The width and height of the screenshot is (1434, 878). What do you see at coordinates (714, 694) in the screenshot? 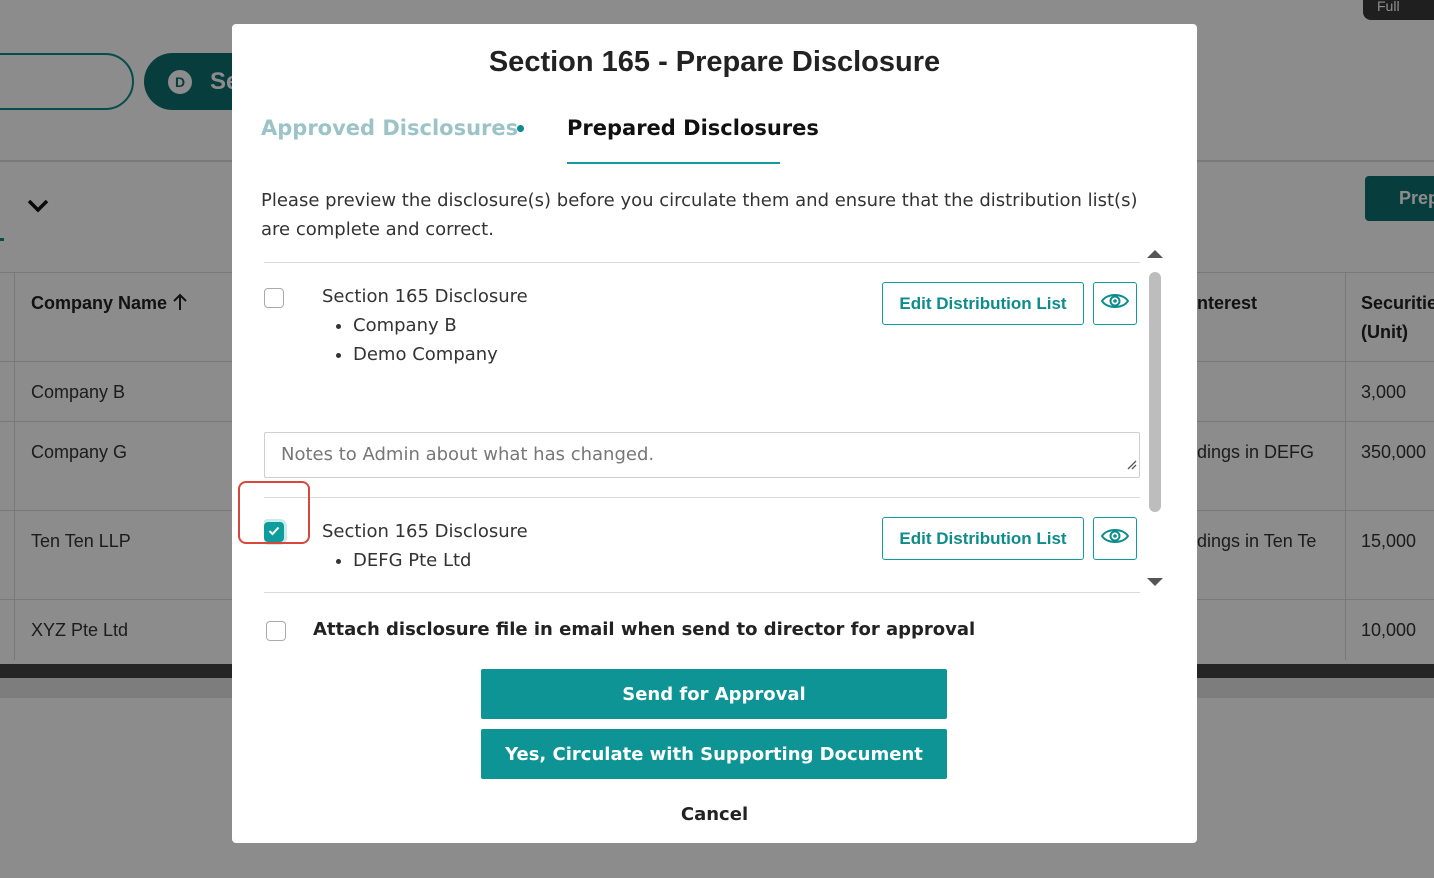
I see `send-for-approval-button: Send for Approval` at bounding box center [714, 694].